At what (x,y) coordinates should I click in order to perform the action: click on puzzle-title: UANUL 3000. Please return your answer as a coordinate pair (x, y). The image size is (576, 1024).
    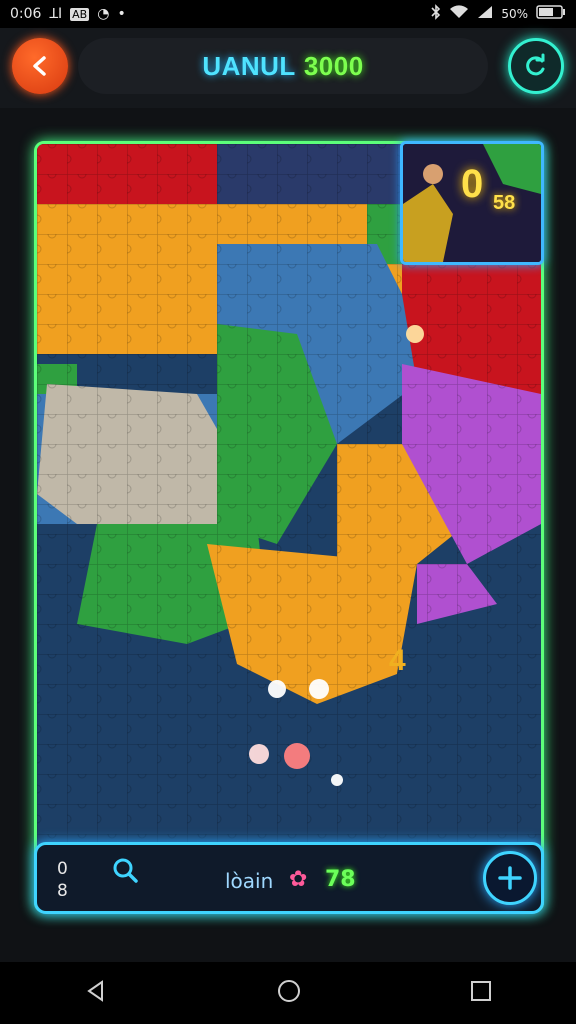
    Looking at the image, I should click on (283, 66).